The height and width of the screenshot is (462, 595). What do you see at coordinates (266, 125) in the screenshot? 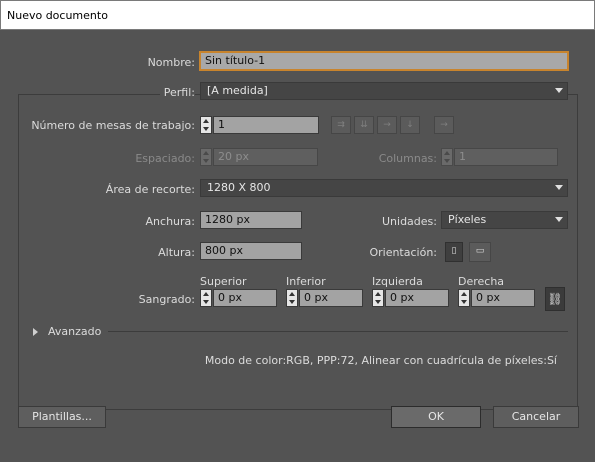
I see `artboards-input: 1` at bounding box center [266, 125].